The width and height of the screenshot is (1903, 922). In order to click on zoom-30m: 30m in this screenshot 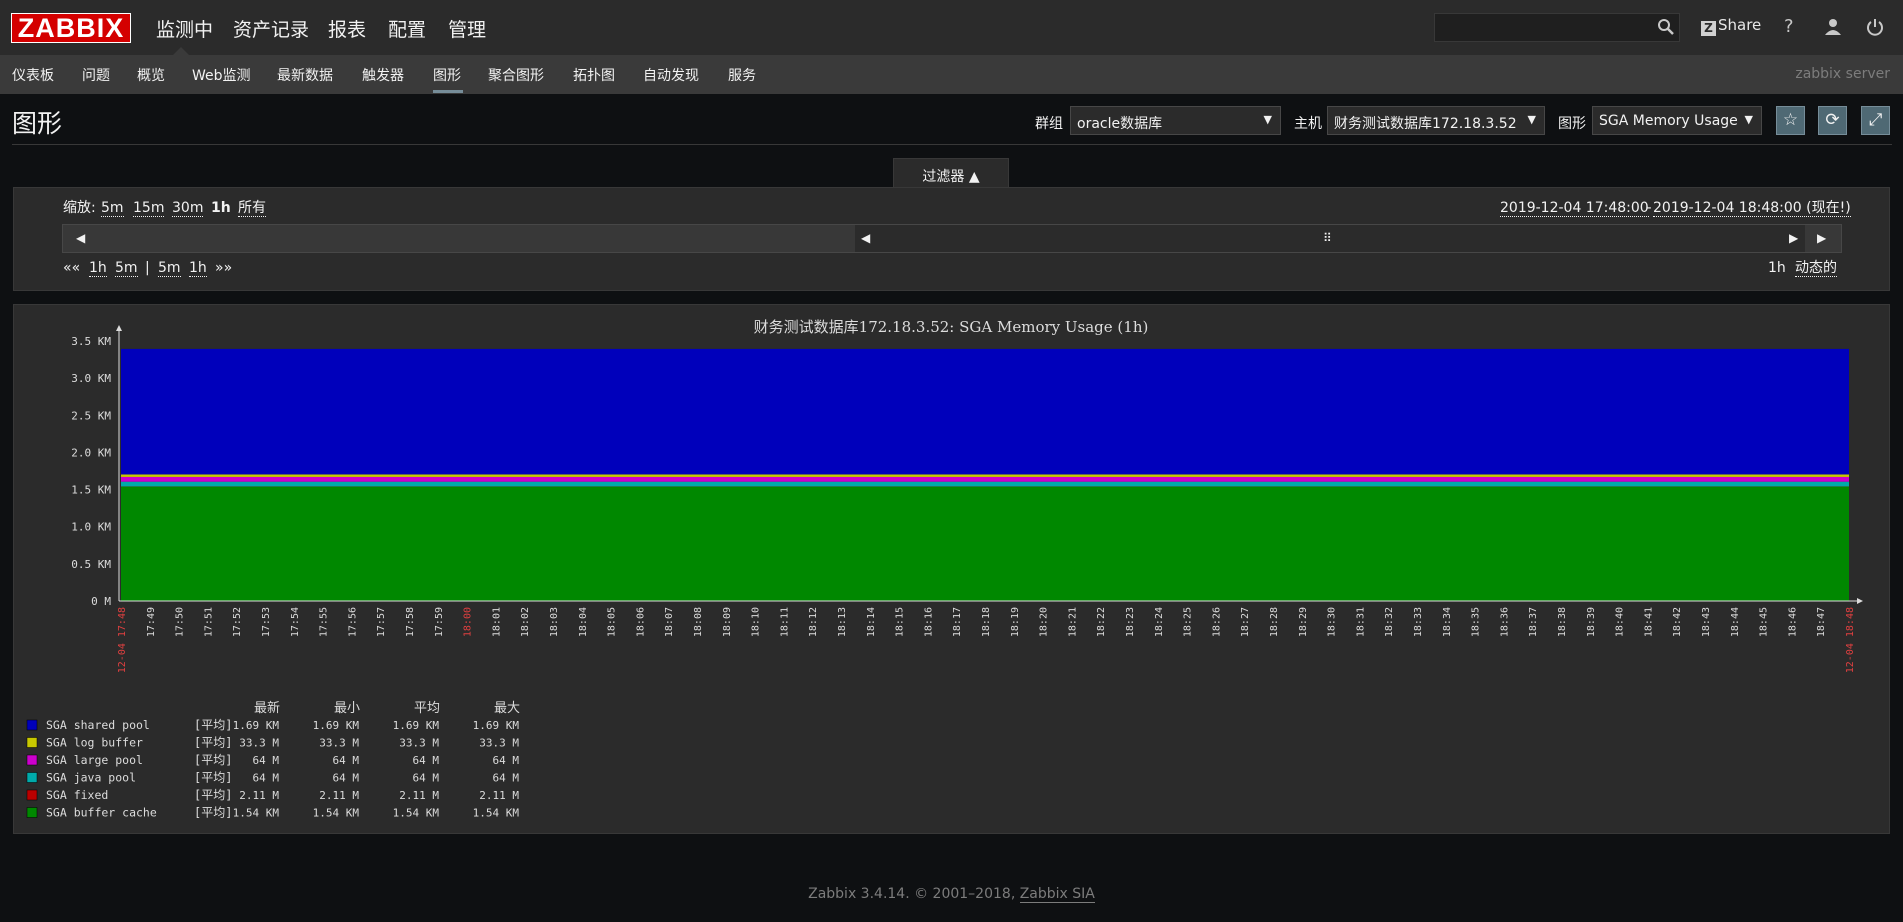, I will do `click(188, 208)`.